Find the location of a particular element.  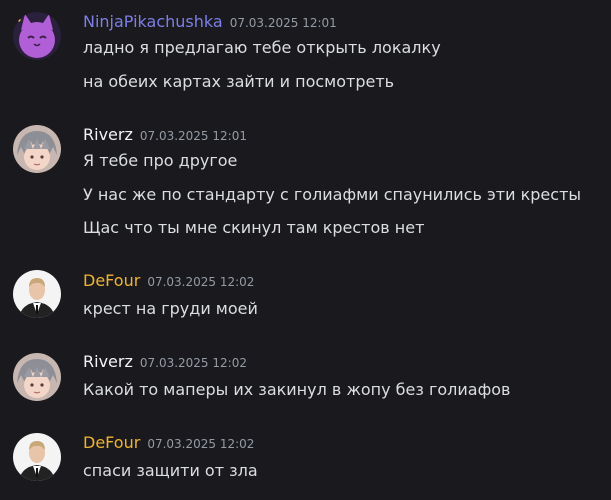

username: NinjaPikachushka is located at coordinates (153, 21).